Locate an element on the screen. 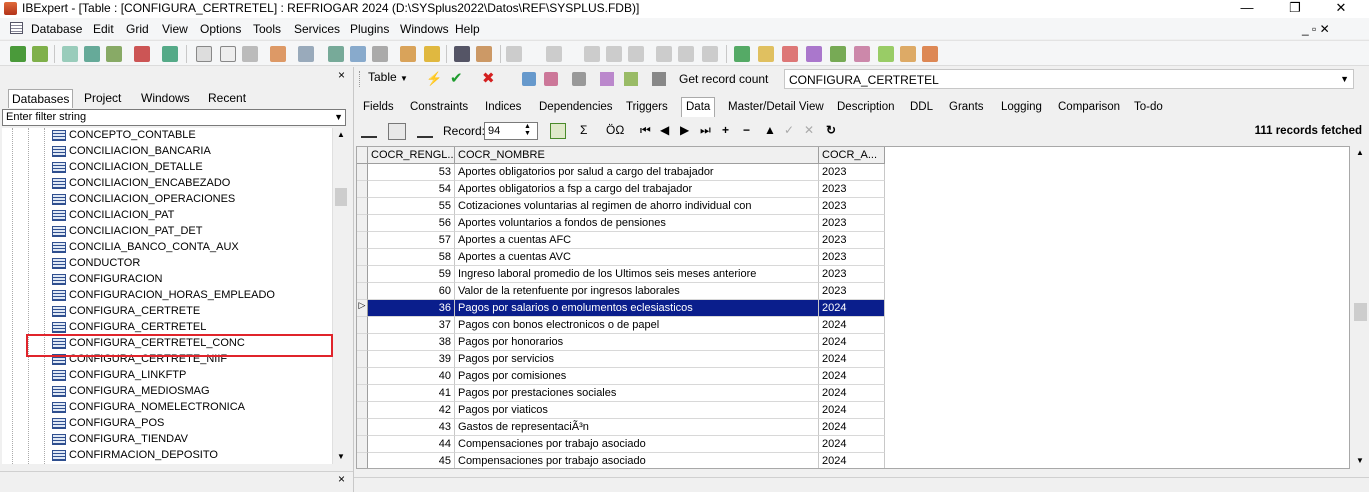  cell-renglon: 42 is located at coordinates (411, 410).